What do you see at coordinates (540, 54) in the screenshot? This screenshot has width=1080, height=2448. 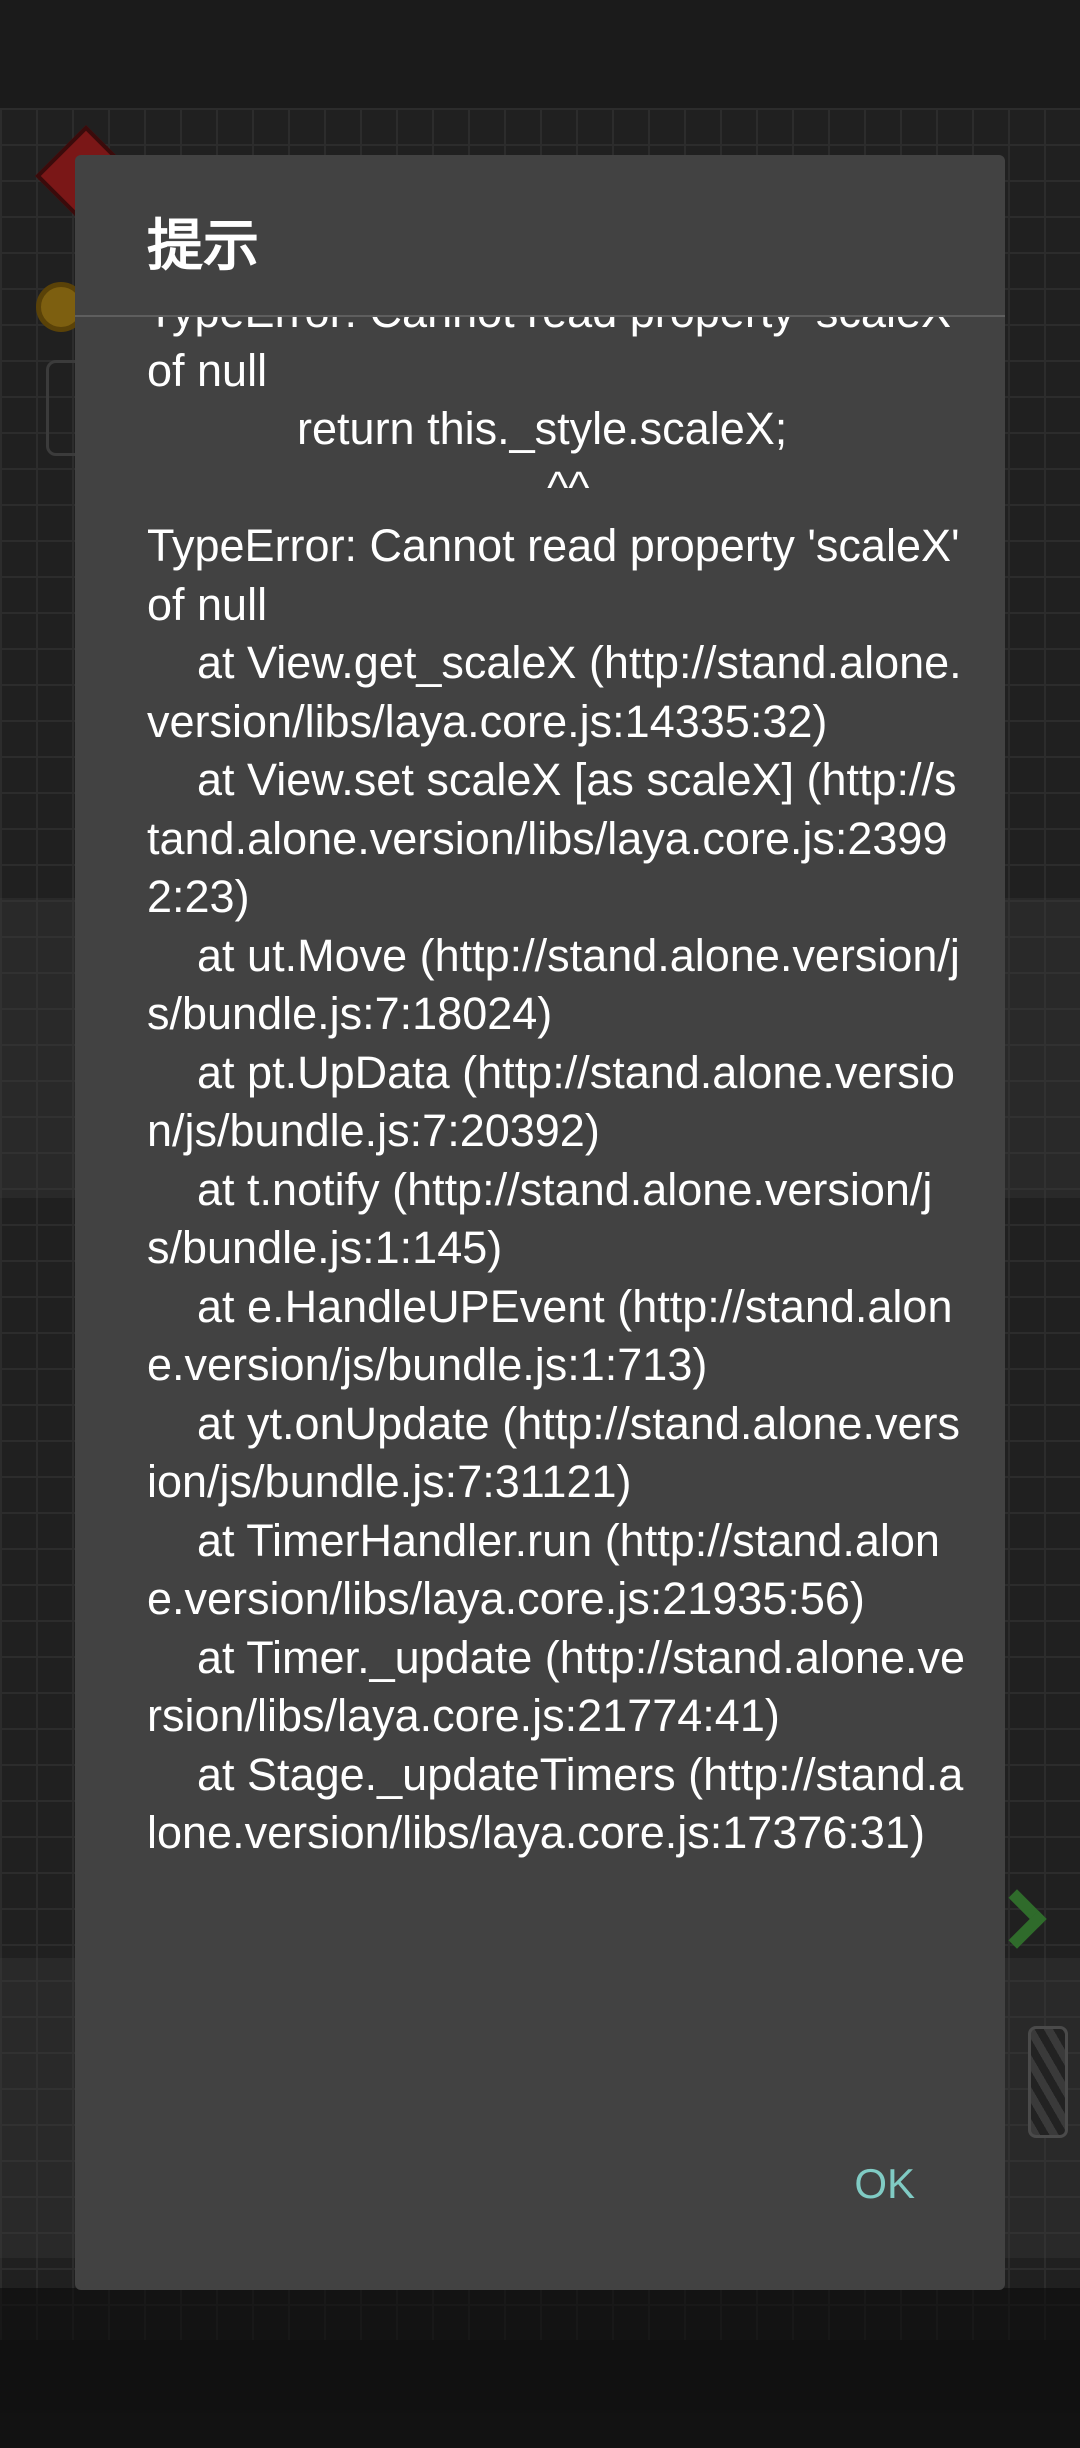 I see `status-bar` at bounding box center [540, 54].